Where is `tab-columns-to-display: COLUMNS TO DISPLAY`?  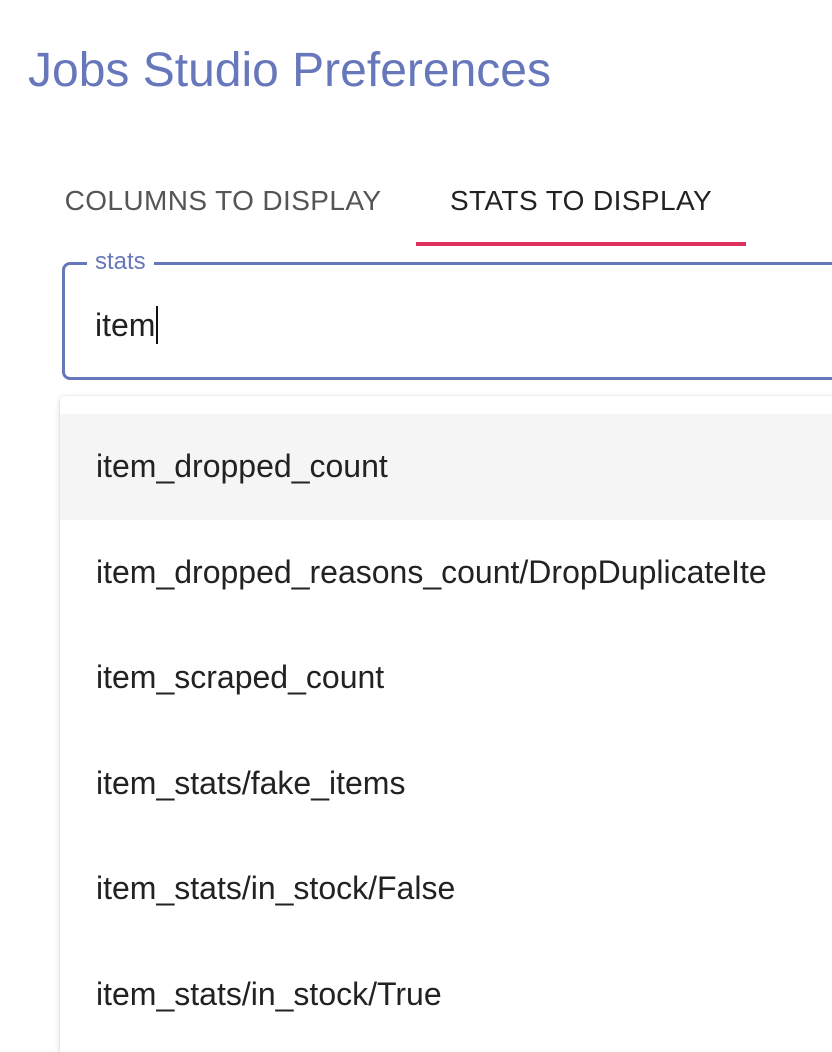
tab-columns-to-display: COLUMNS TO DISPLAY is located at coordinates (223, 201).